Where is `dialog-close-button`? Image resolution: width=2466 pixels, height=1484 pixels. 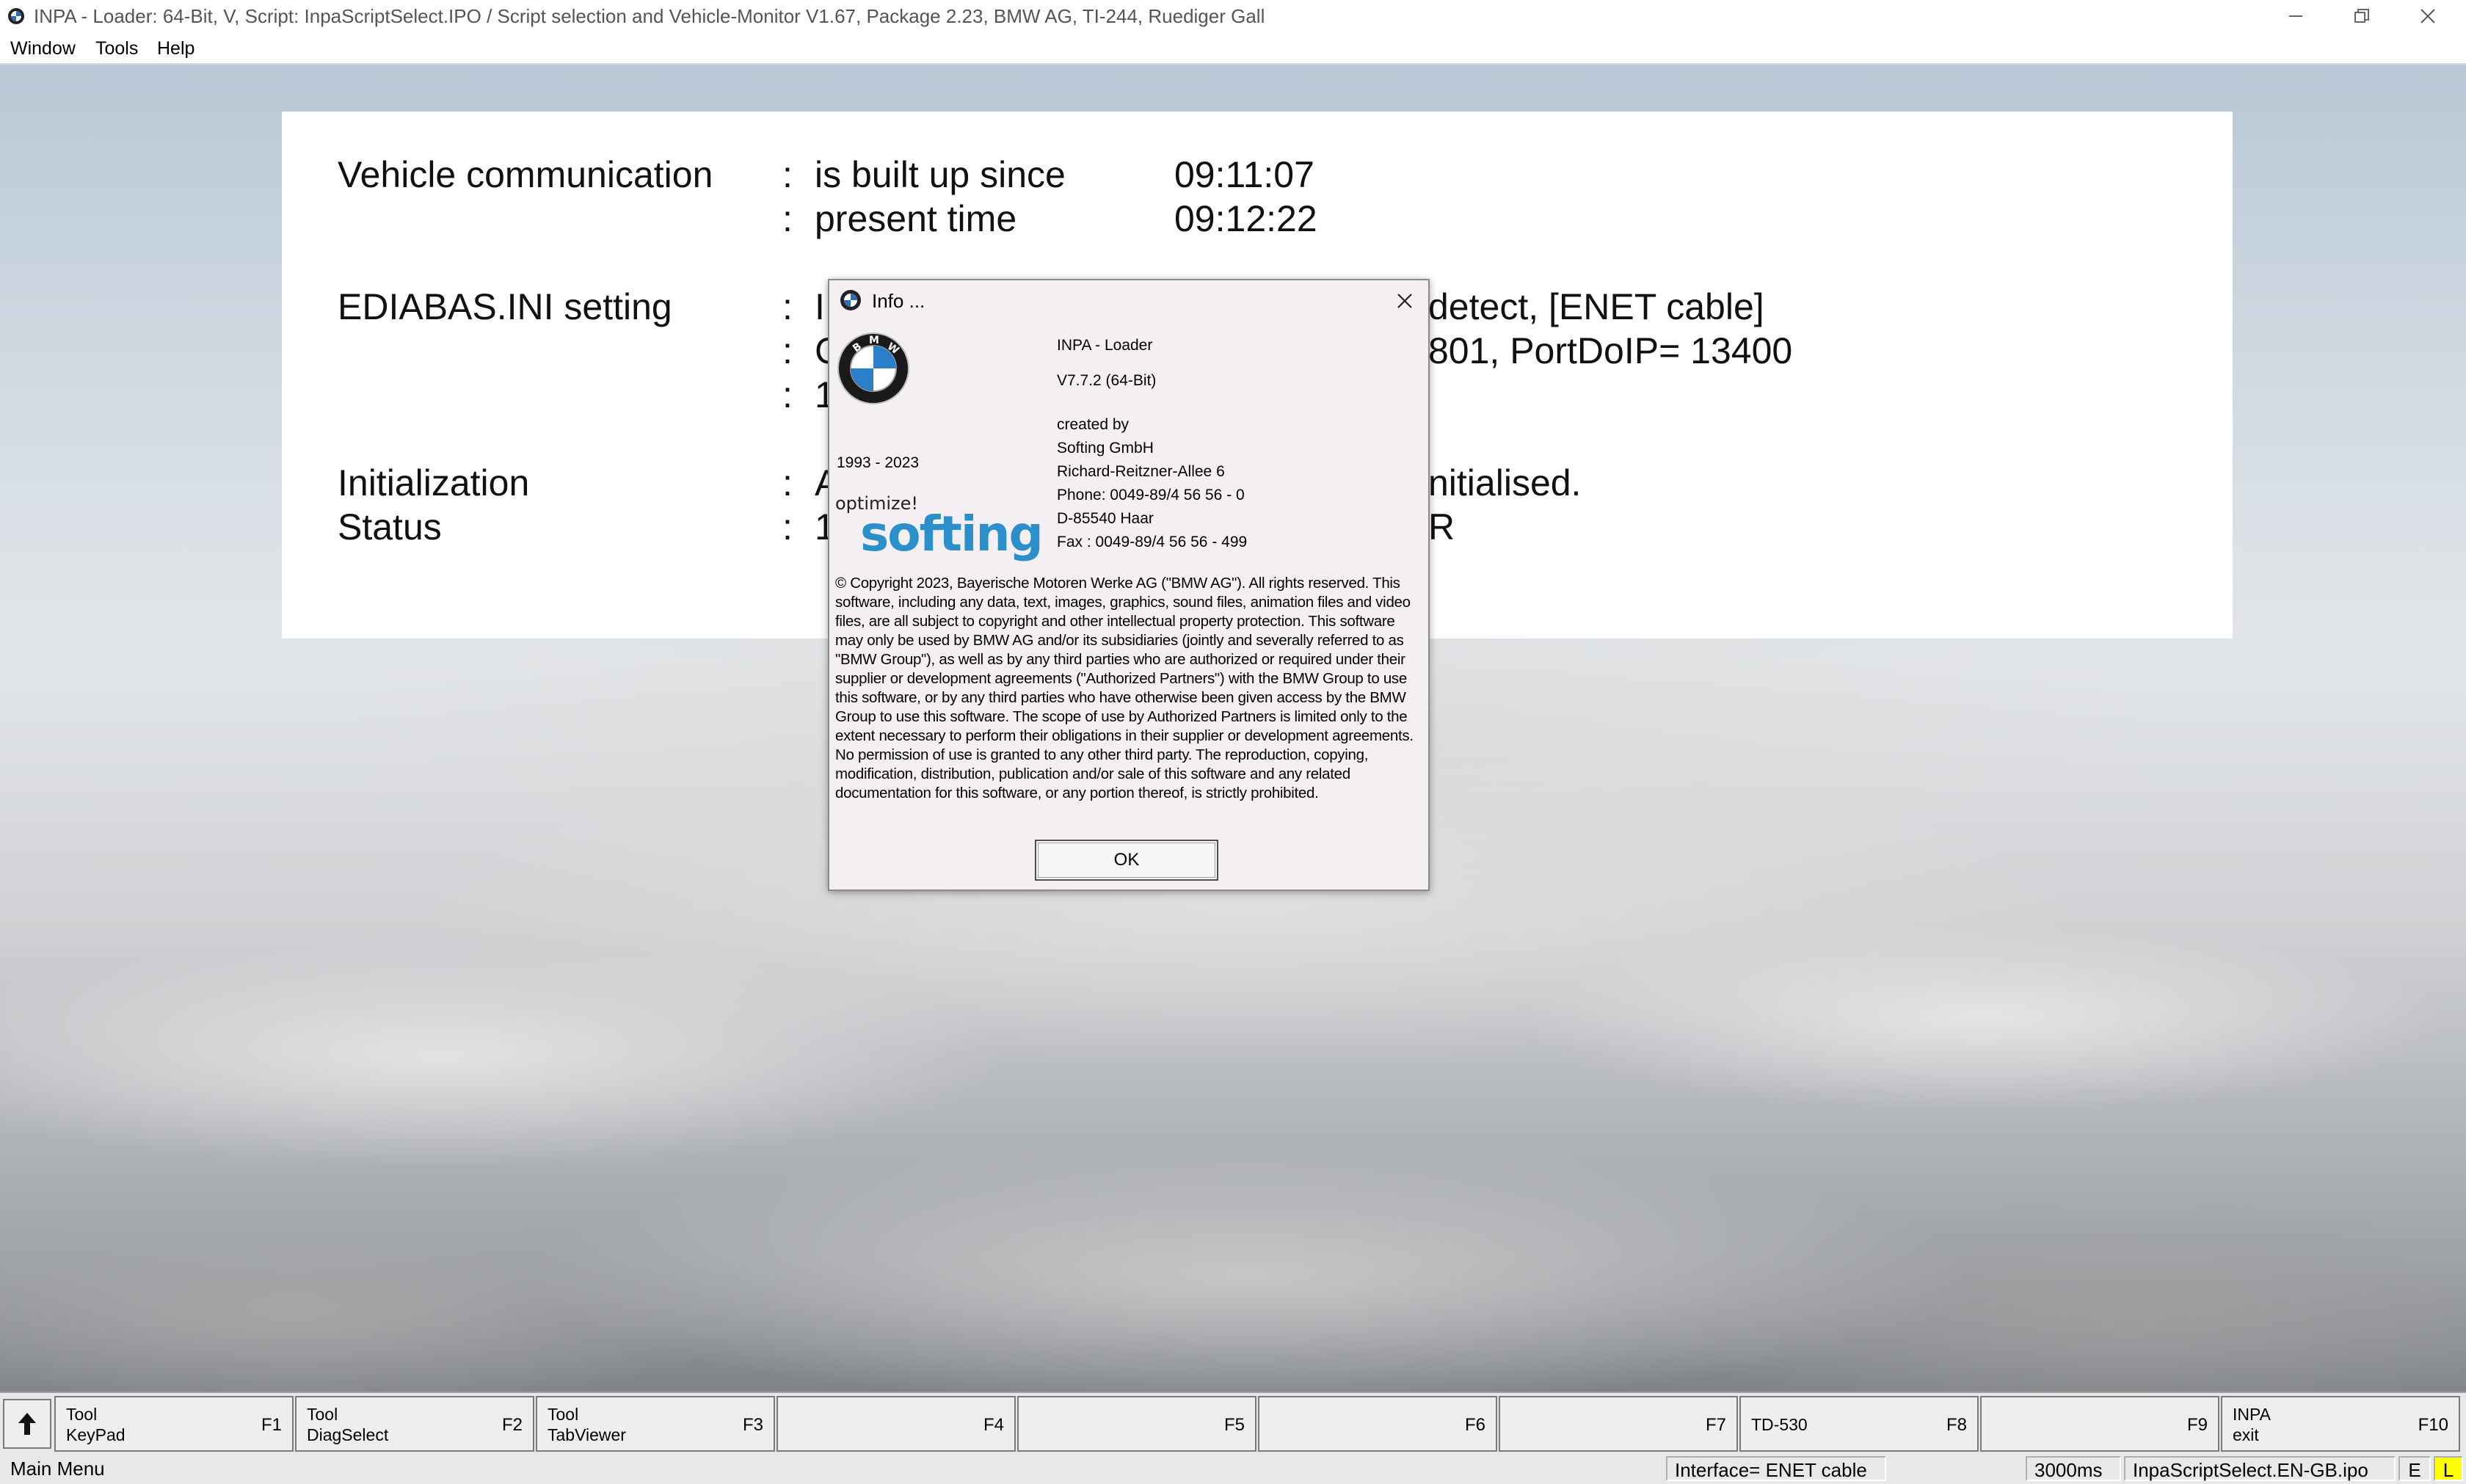 dialog-close-button is located at coordinates (1405, 301).